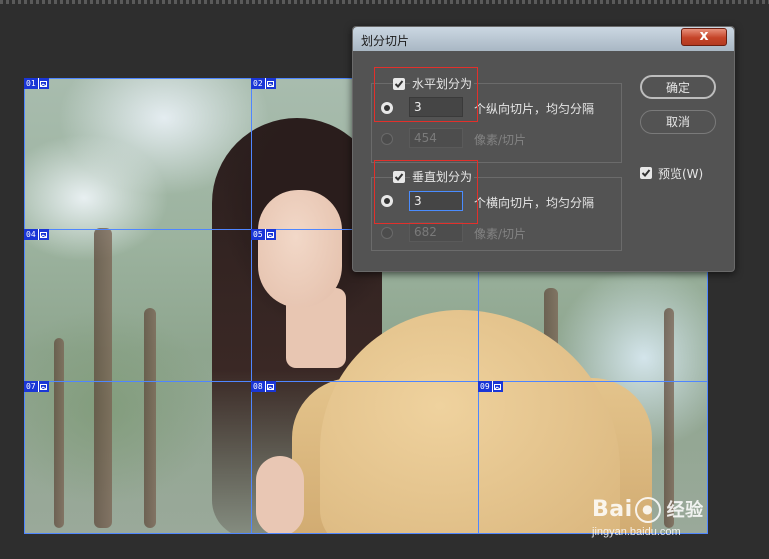 Image resolution: width=769 pixels, height=559 pixels. What do you see at coordinates (31, 386) in the screenshot?
I see `slice-number: 07` at bounding box center [31, 386].